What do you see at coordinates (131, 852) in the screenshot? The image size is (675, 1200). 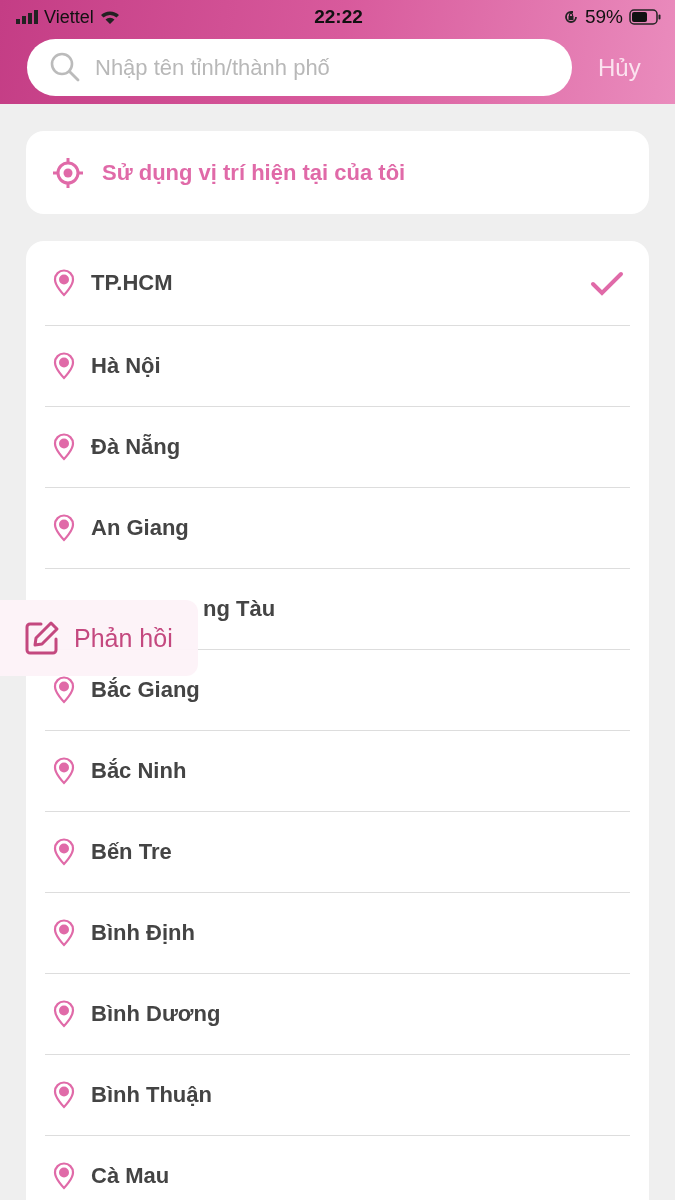 I see `city-name: Bến Tre` at bounding box center [131, 852].